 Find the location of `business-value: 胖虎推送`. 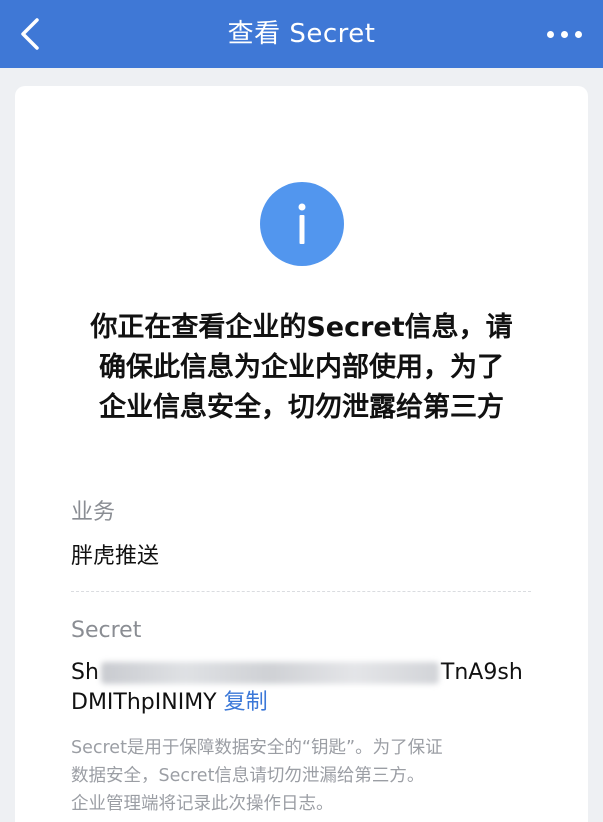

business-value: 胖虎推送 is located at coordinates (115, 556).